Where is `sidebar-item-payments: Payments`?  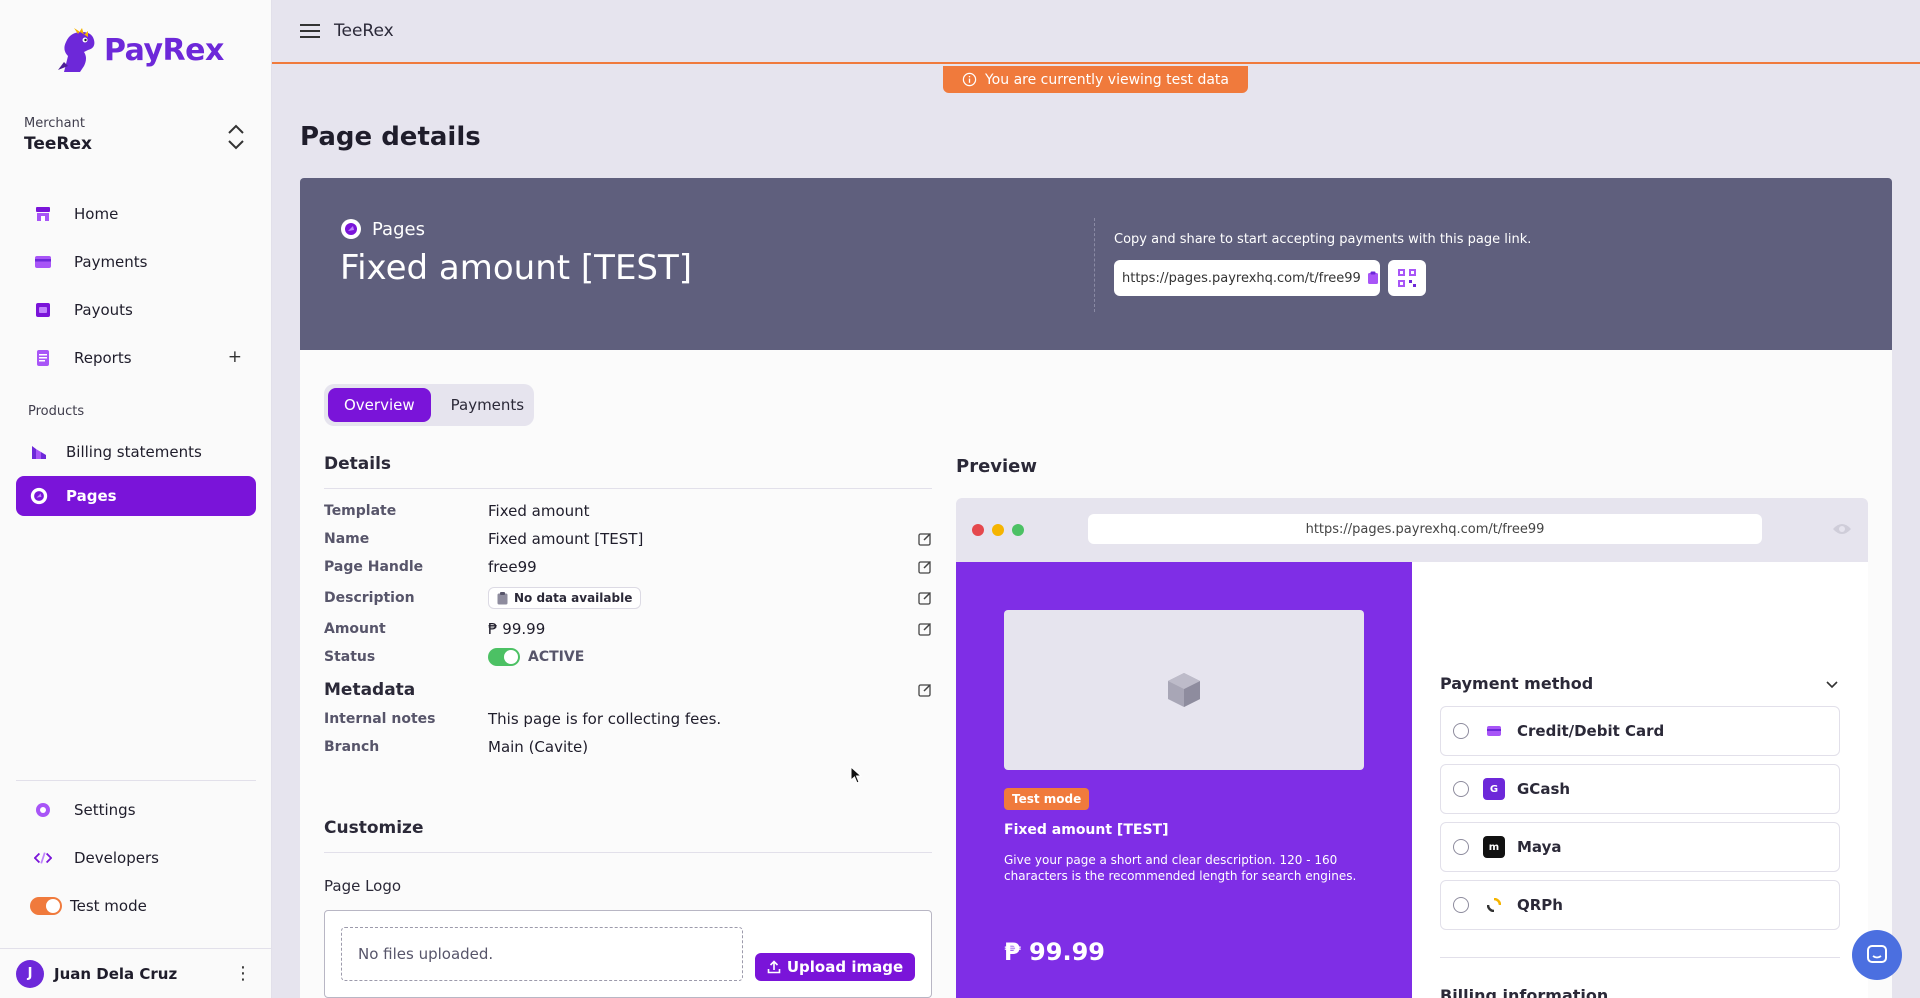
sidebar-item-payments: Payments is located at coordinates (136, 262).